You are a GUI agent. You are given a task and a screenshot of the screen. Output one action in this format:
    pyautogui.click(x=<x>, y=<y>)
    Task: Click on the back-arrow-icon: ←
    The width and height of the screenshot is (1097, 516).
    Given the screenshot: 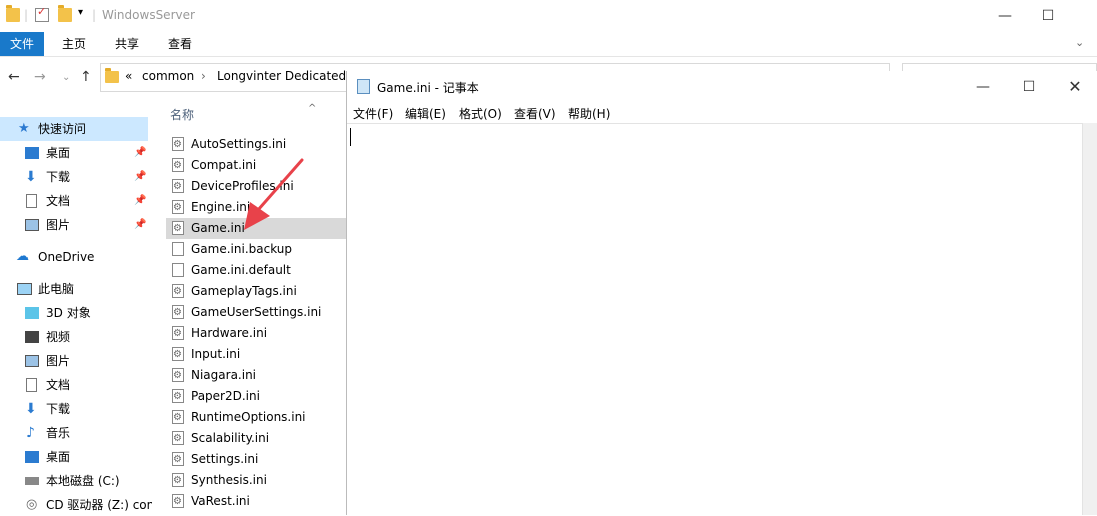 What is the action you would take?
    pyautogui.click(x=14, y=77)
    